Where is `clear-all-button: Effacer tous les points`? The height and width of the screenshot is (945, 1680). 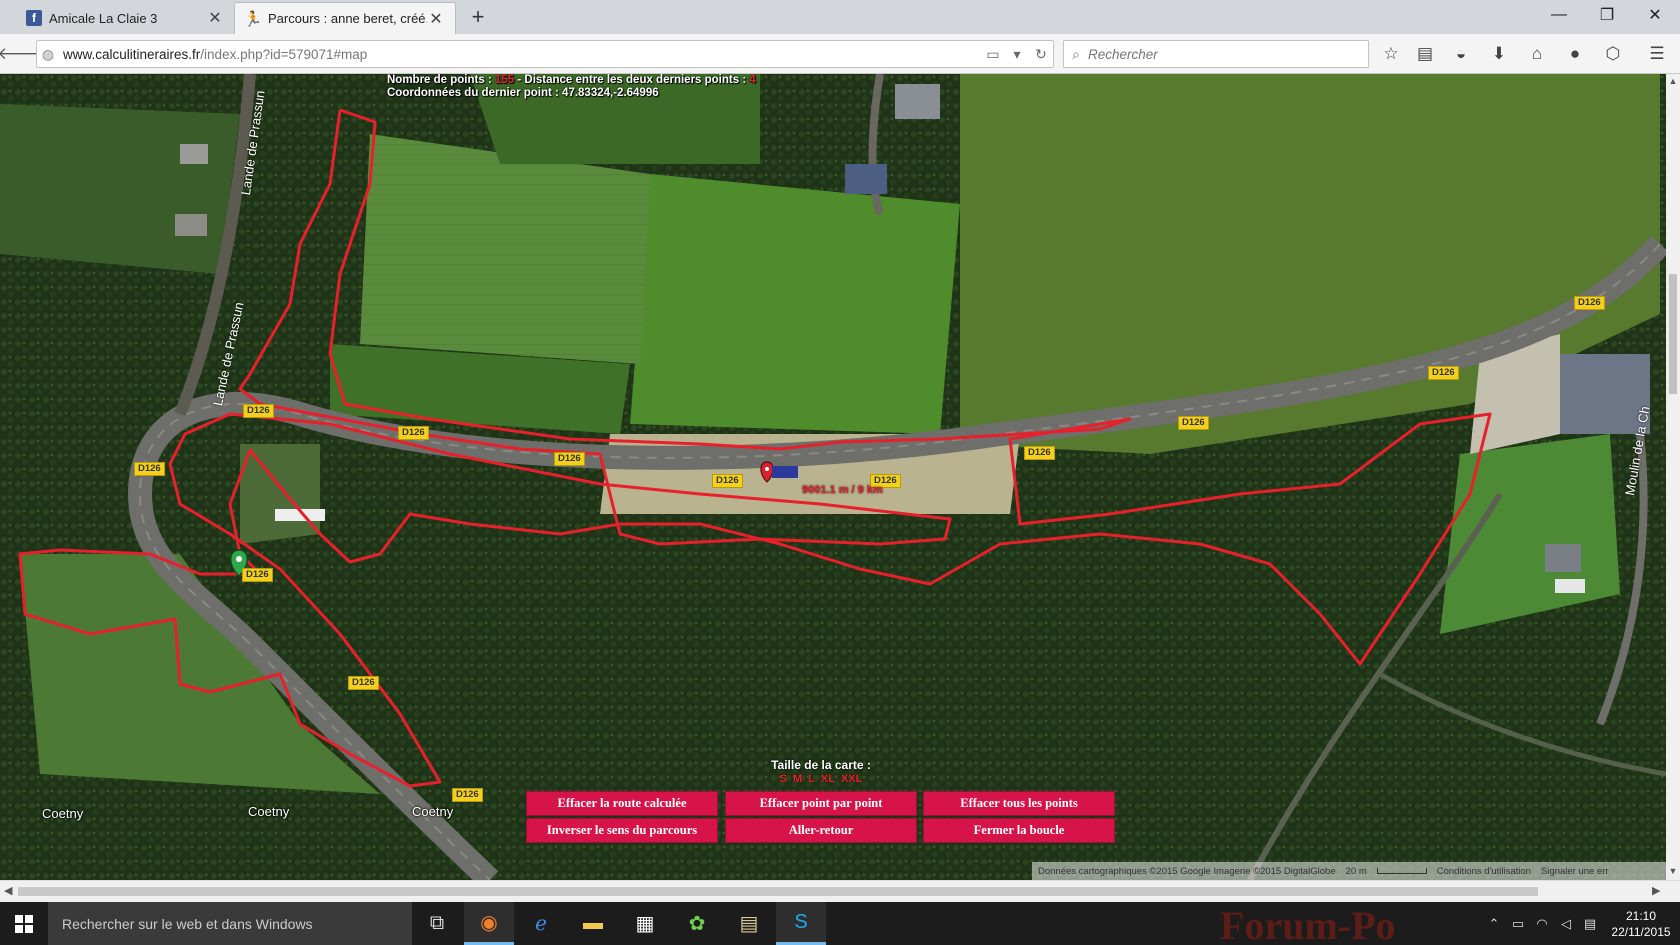 clear-all-button: Effacer tous les points is located at coordinates (1019, 803).